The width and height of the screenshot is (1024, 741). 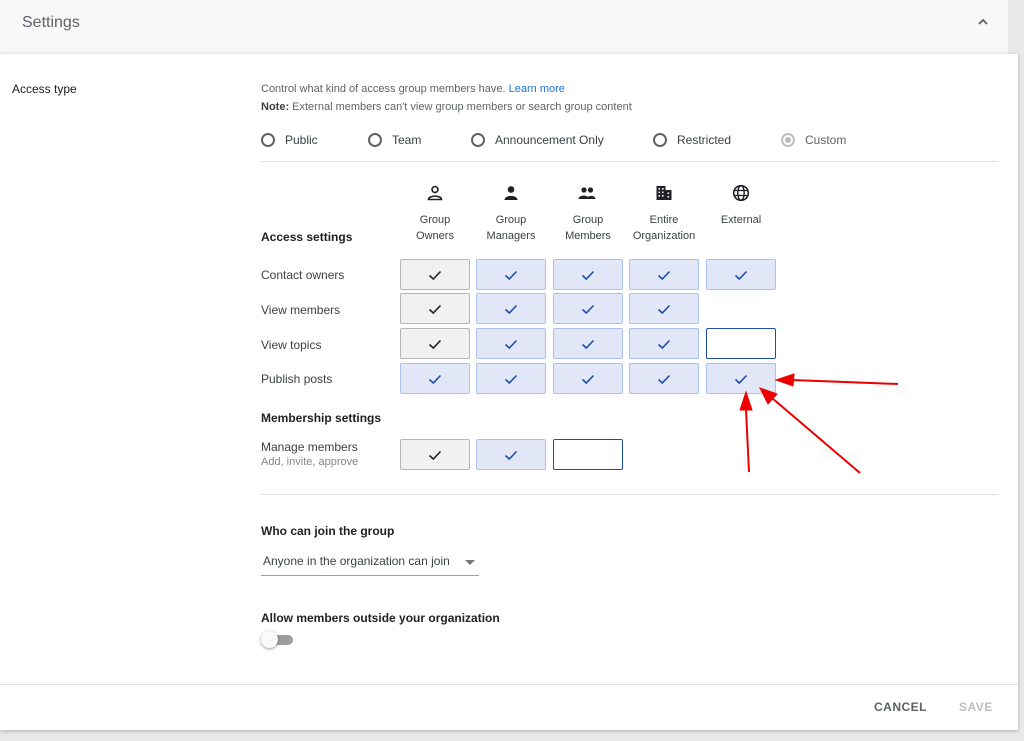 I want to click on publish-posts-organization-cell, so click(x=664, y=378).